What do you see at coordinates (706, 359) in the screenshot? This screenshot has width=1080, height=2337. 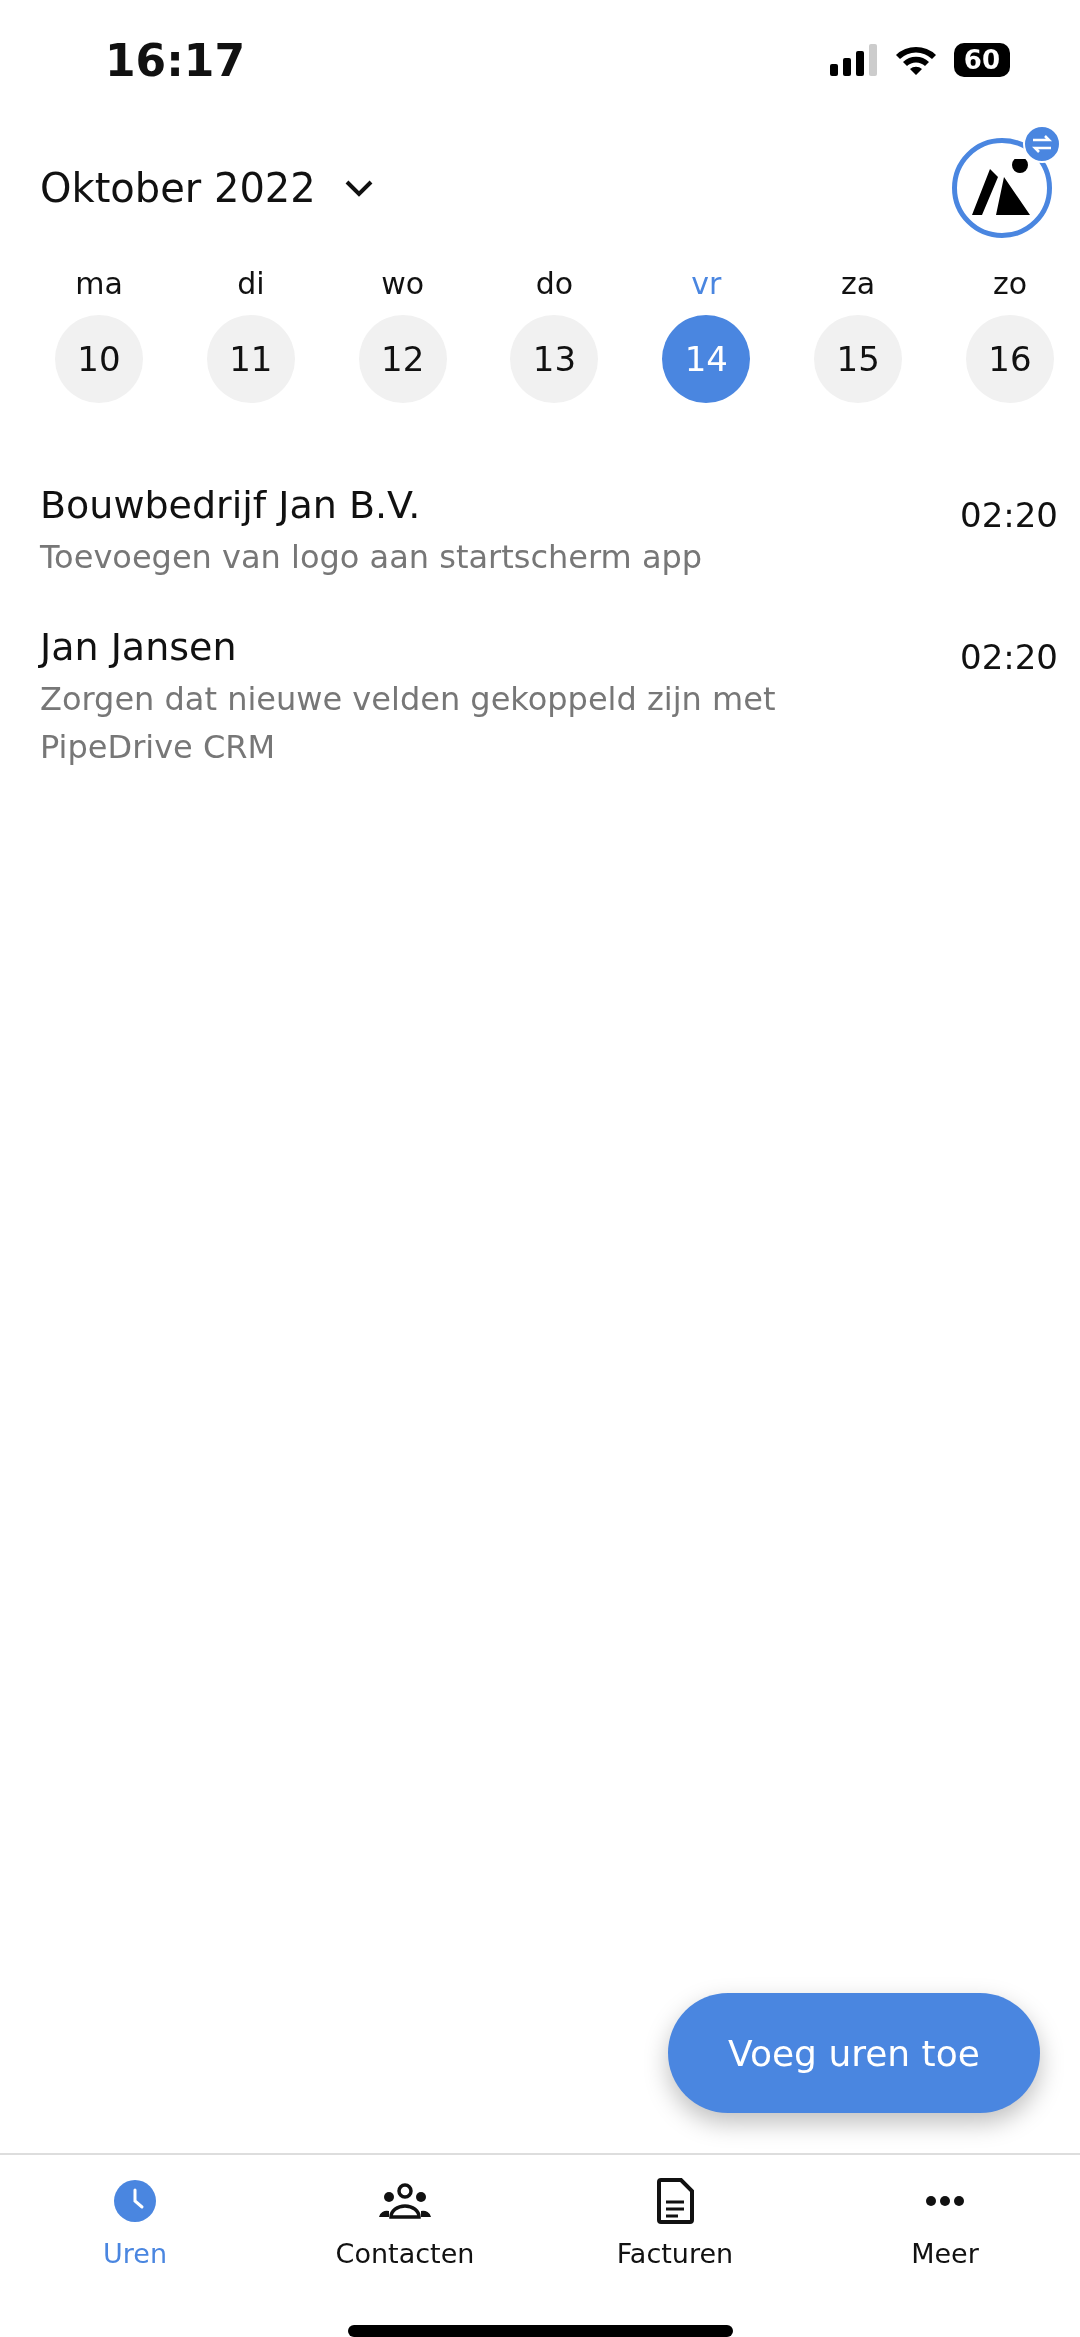 I see `date-button: 14` at bounding box center [706, 359].